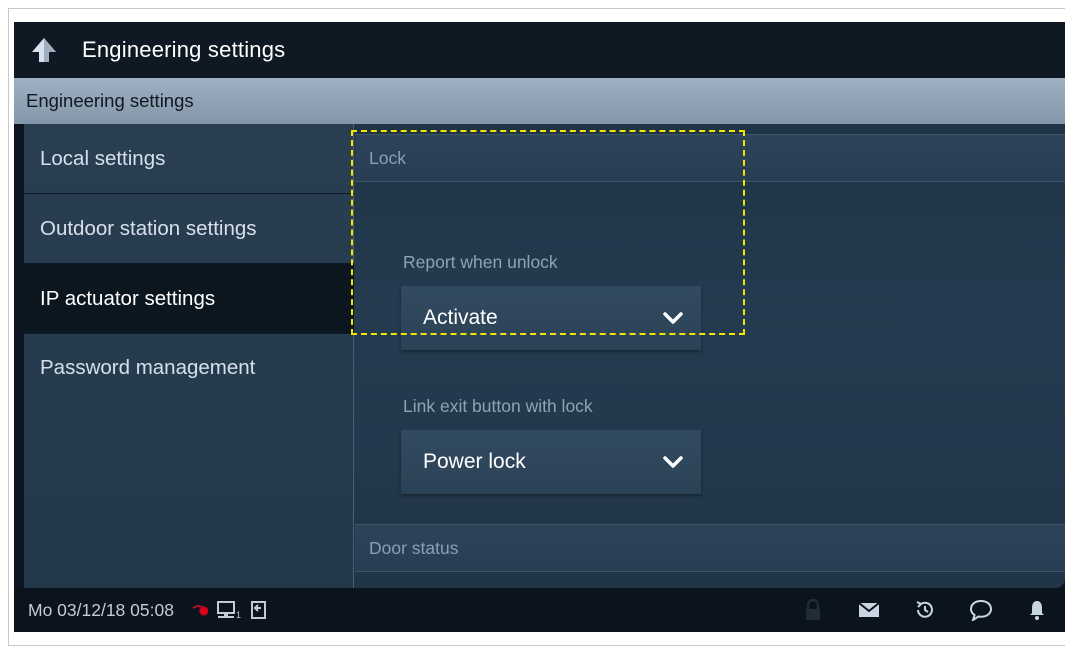 The height and width of the screenshot is (654, 1065). I want to click on alarm-camera-icon, so click(202, 610).